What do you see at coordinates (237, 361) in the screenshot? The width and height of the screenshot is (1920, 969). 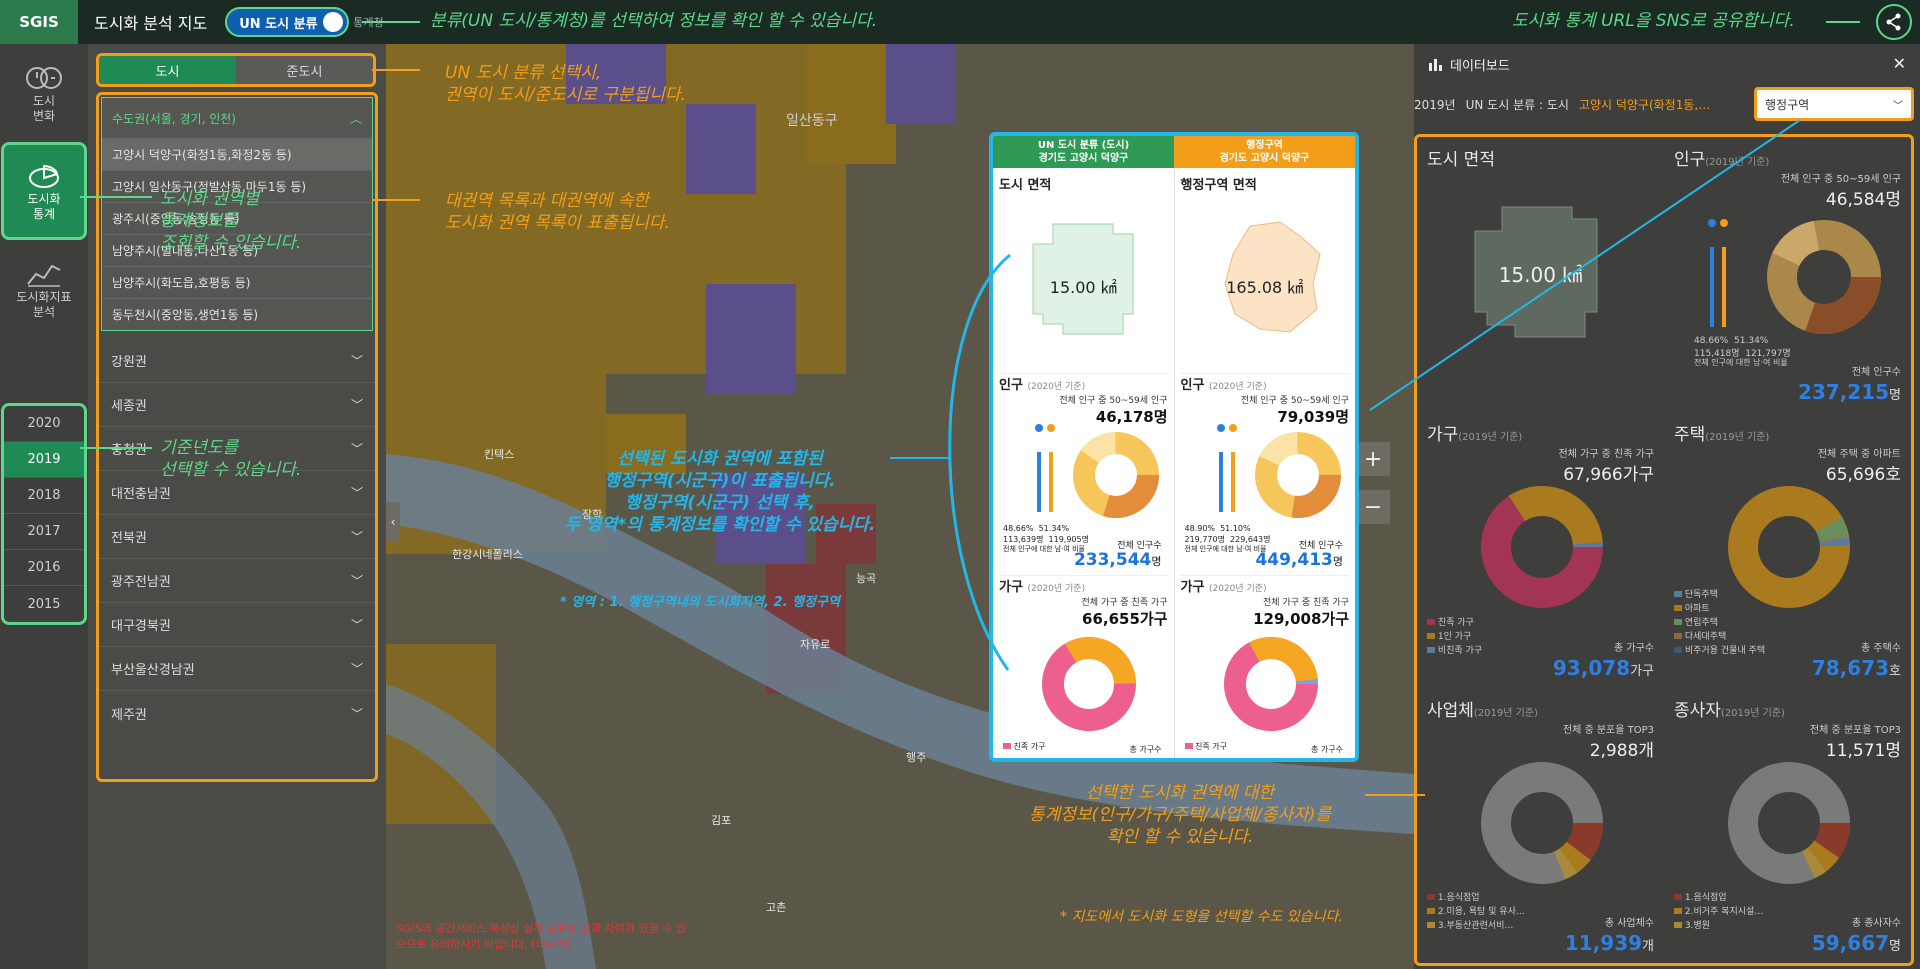 I see `region-item: 강원권 ﹀` at bounding box center [237, 361].